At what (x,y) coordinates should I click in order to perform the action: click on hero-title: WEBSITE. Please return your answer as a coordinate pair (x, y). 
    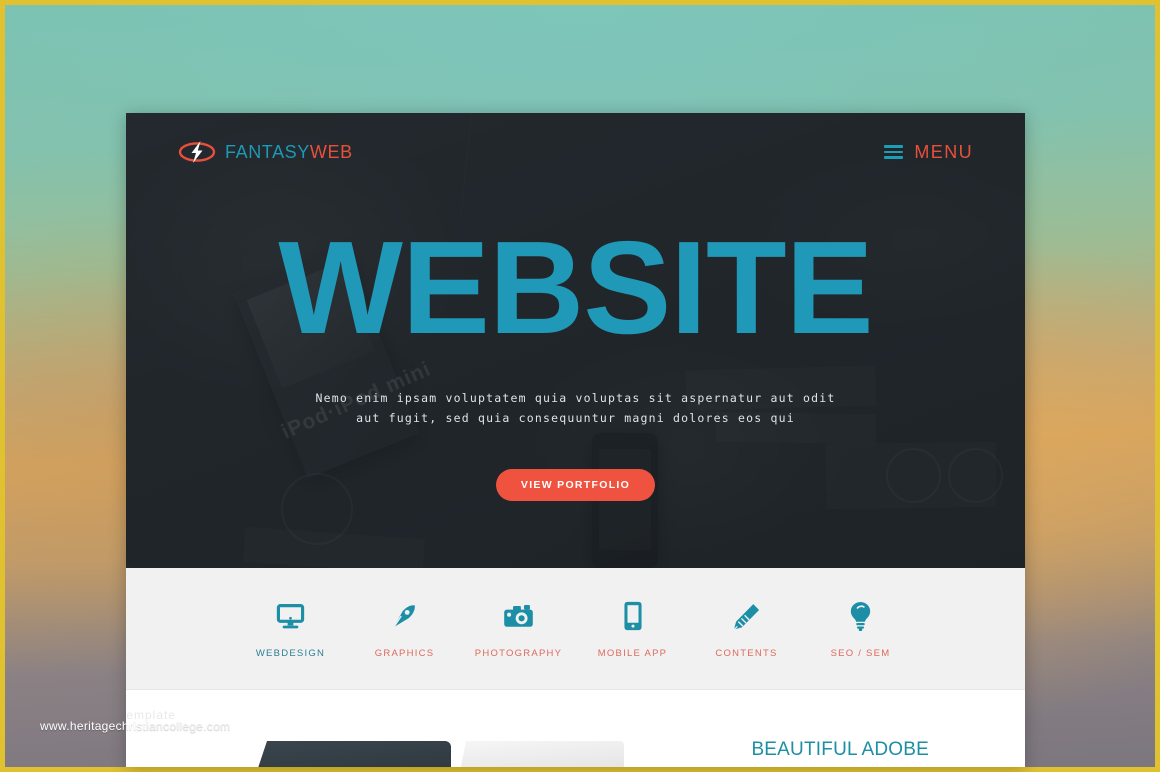
    Looking at the image, I should click on (575, 287).